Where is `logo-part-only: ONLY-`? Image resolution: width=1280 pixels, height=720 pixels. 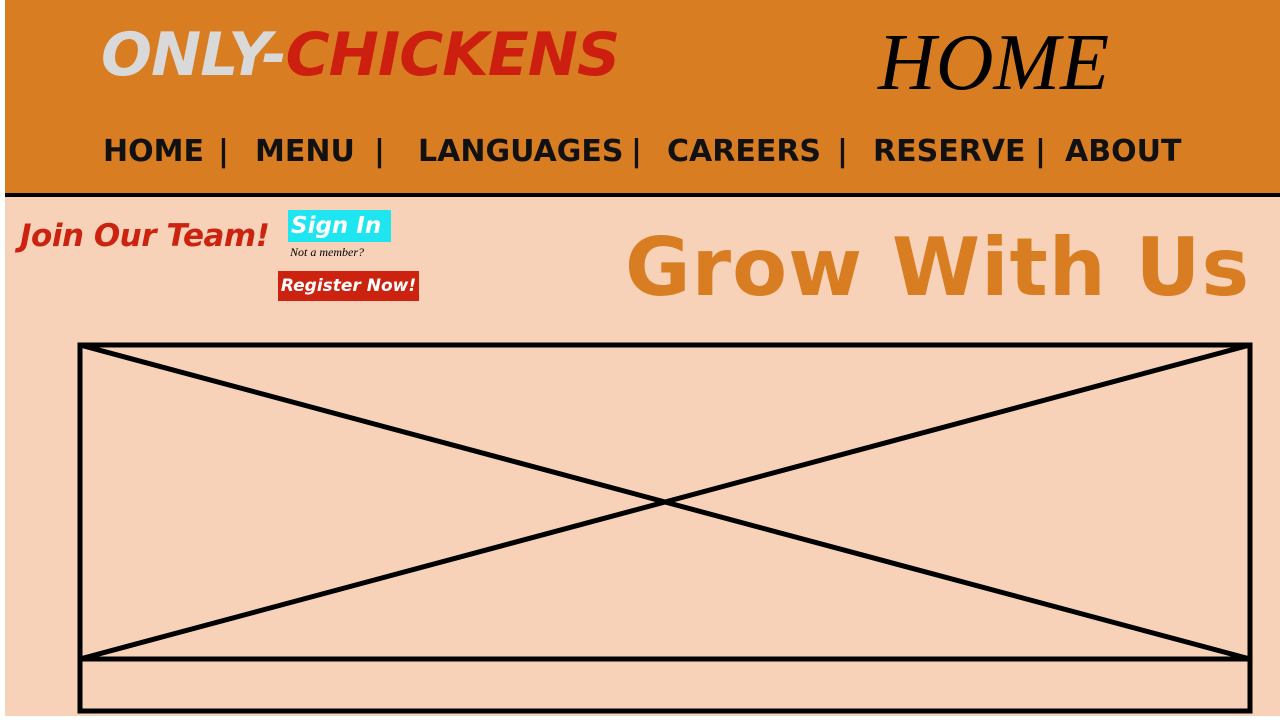
logo-part-only: ONLY- is located at coordinates (194, 55).